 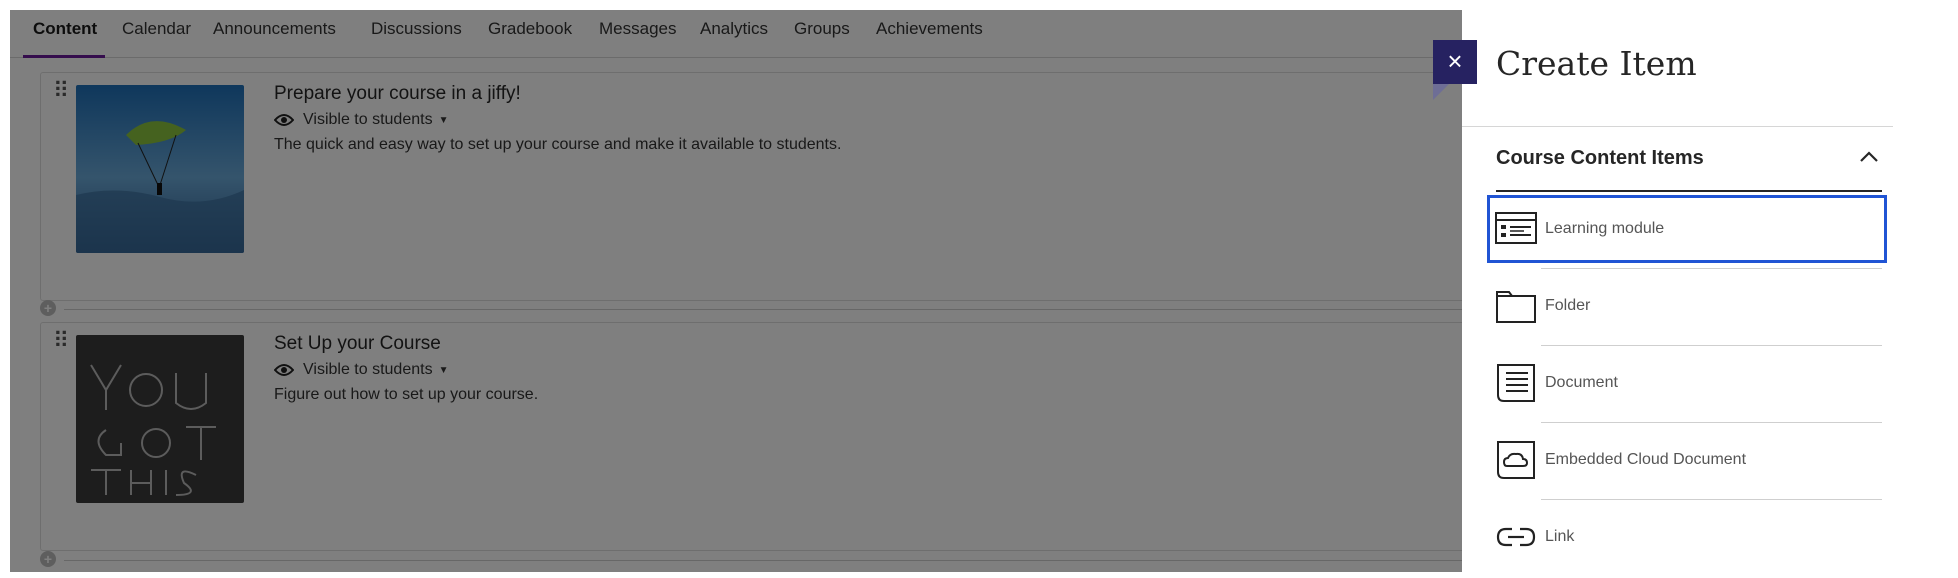 I want to click on tab-announcements: Announcements, so click(x=274, y=33).